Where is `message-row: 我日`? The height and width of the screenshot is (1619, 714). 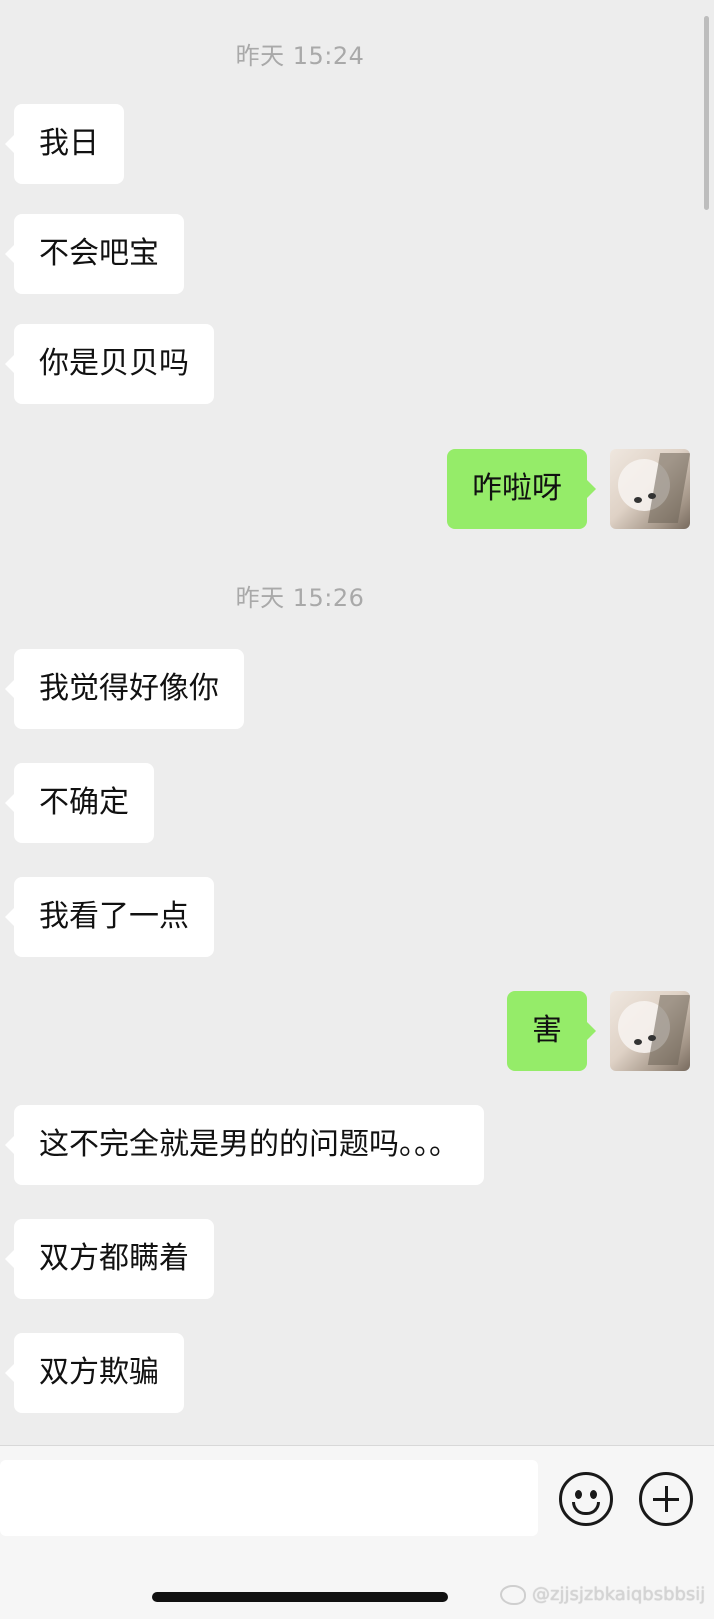
message-row: 我日 is located at coordinates (357, 144).